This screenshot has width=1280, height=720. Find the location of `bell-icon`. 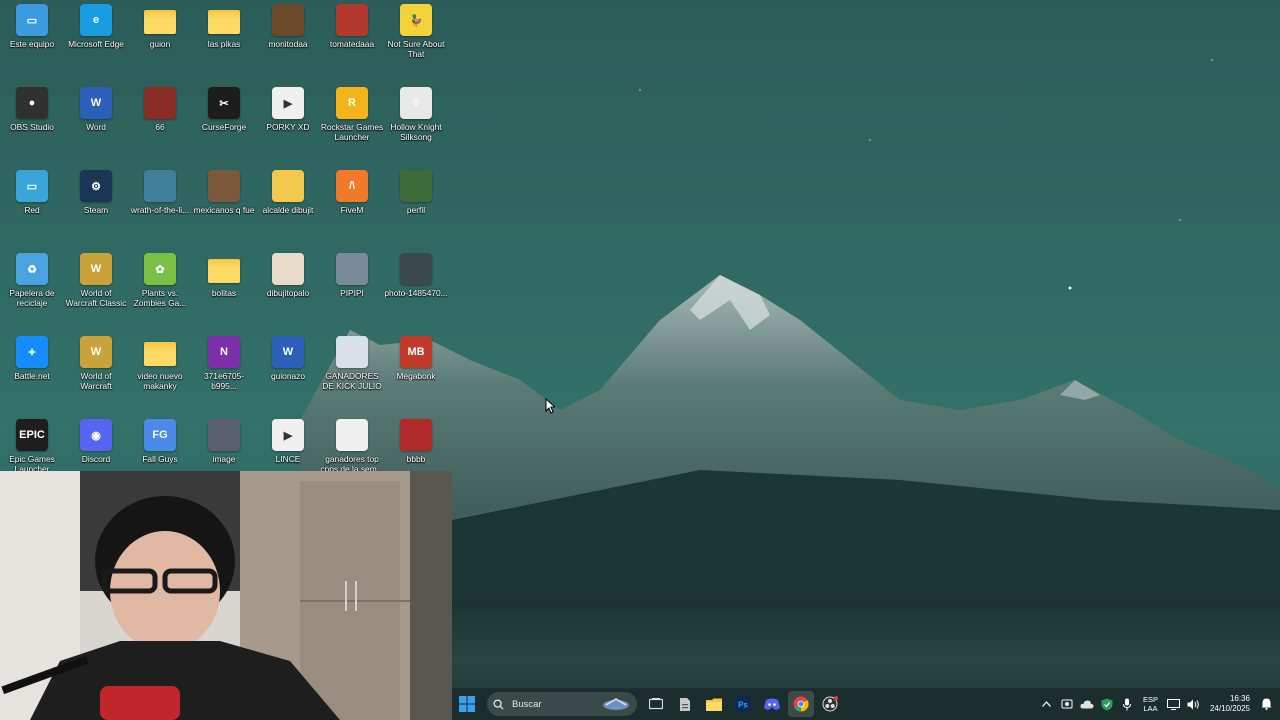

bell-icon is located at coordinates (1266, 704).